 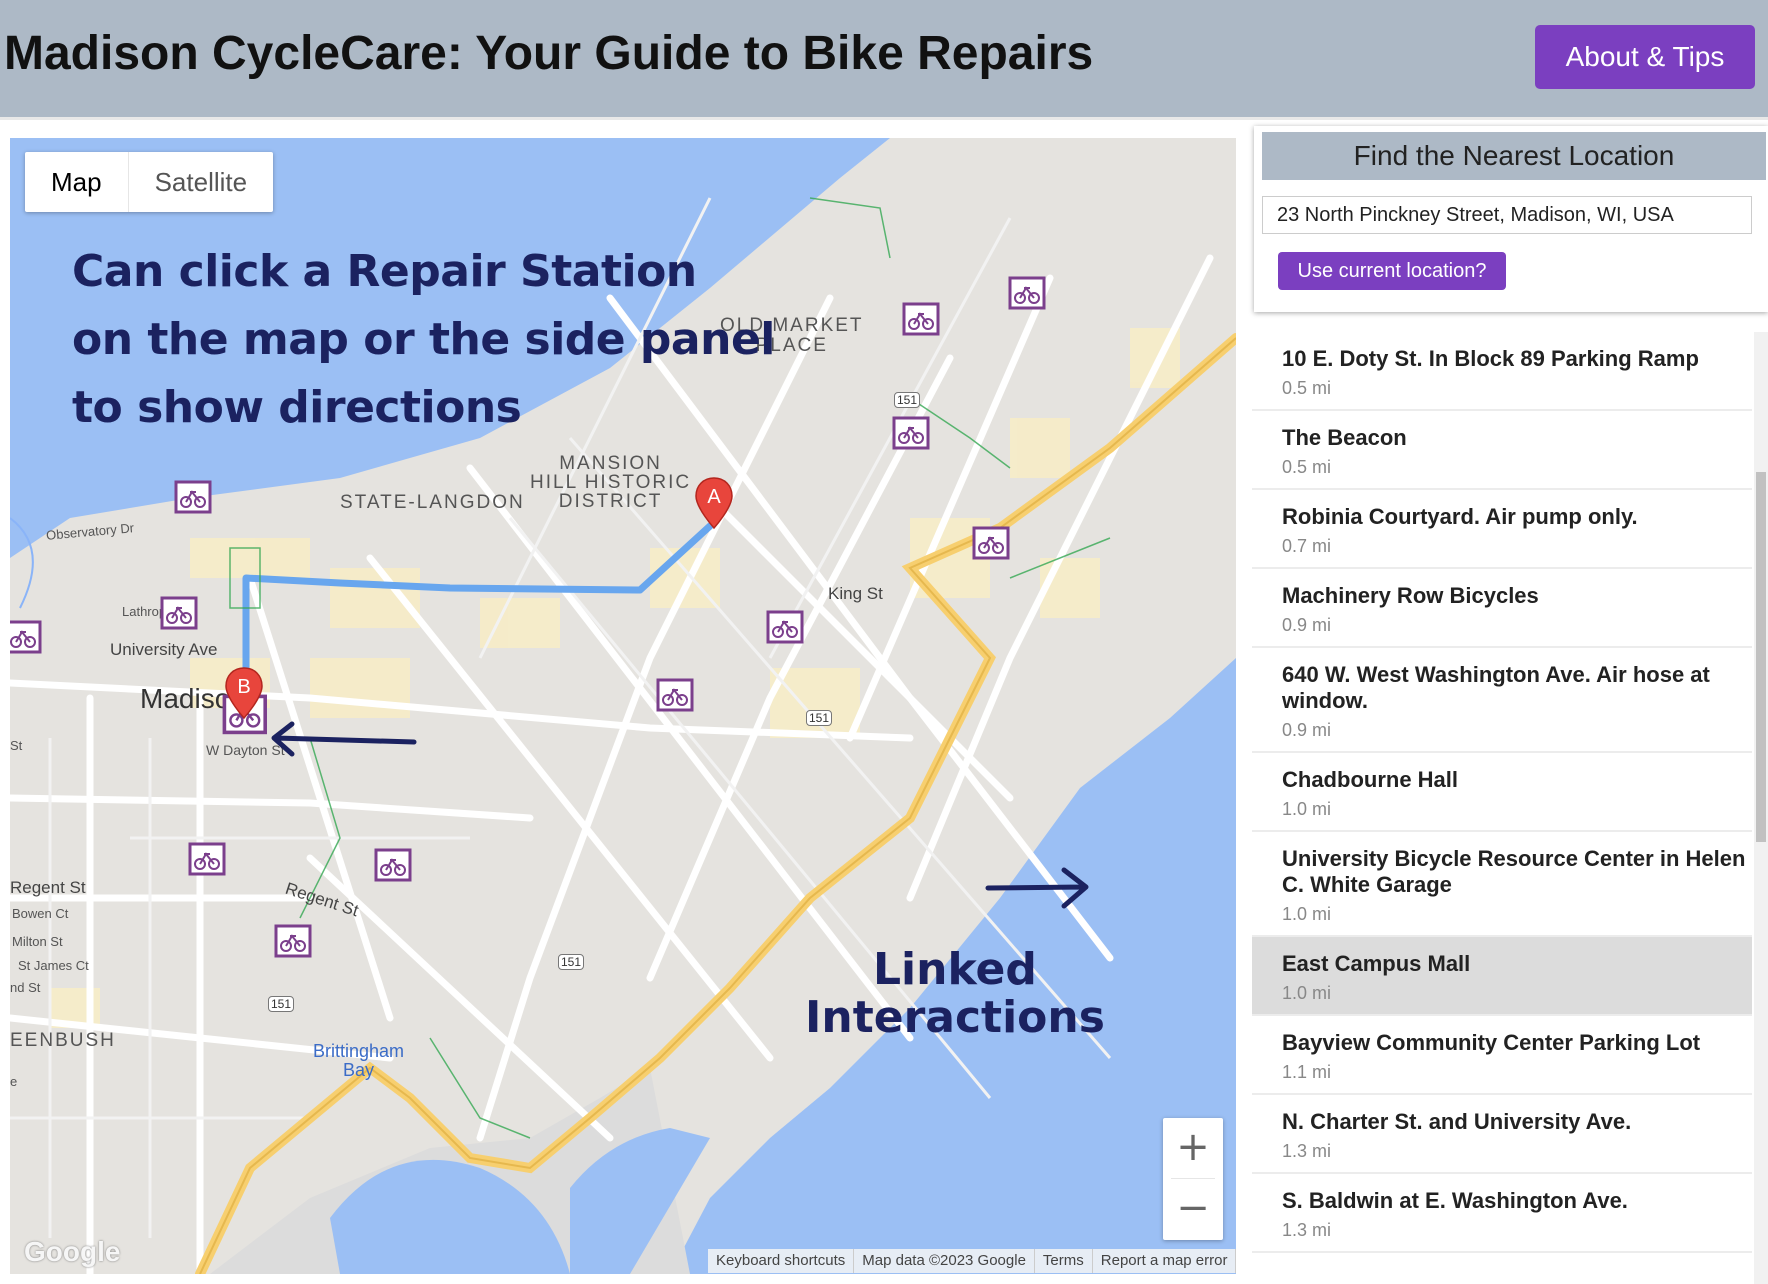 I want to click on keyboard-shortcuts-link: Keyboard shortcuts, so click(x=781, y=1261).